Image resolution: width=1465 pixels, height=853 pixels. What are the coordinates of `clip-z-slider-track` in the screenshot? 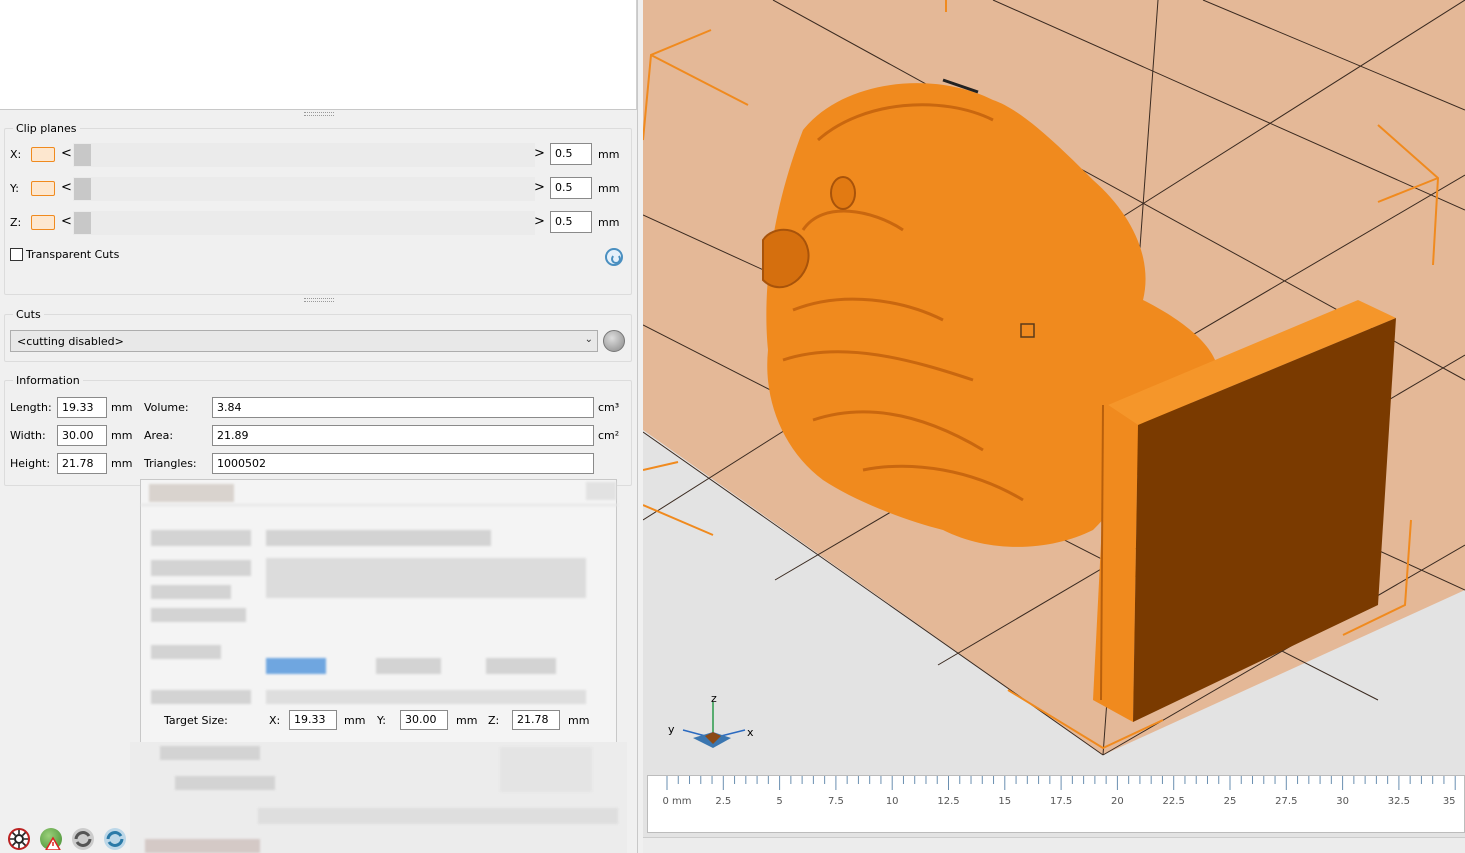 It's located at (304, 223).